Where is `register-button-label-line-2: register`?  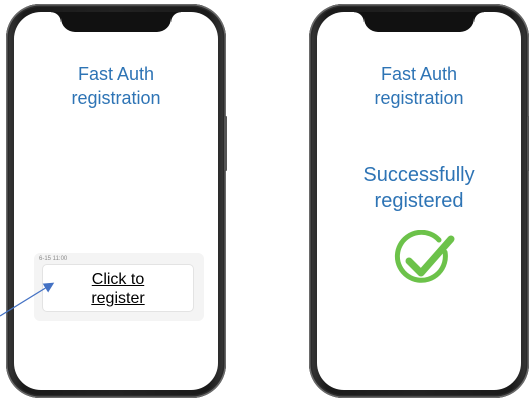
register-button-label-line-2: register is located at coordinates (118, 298).